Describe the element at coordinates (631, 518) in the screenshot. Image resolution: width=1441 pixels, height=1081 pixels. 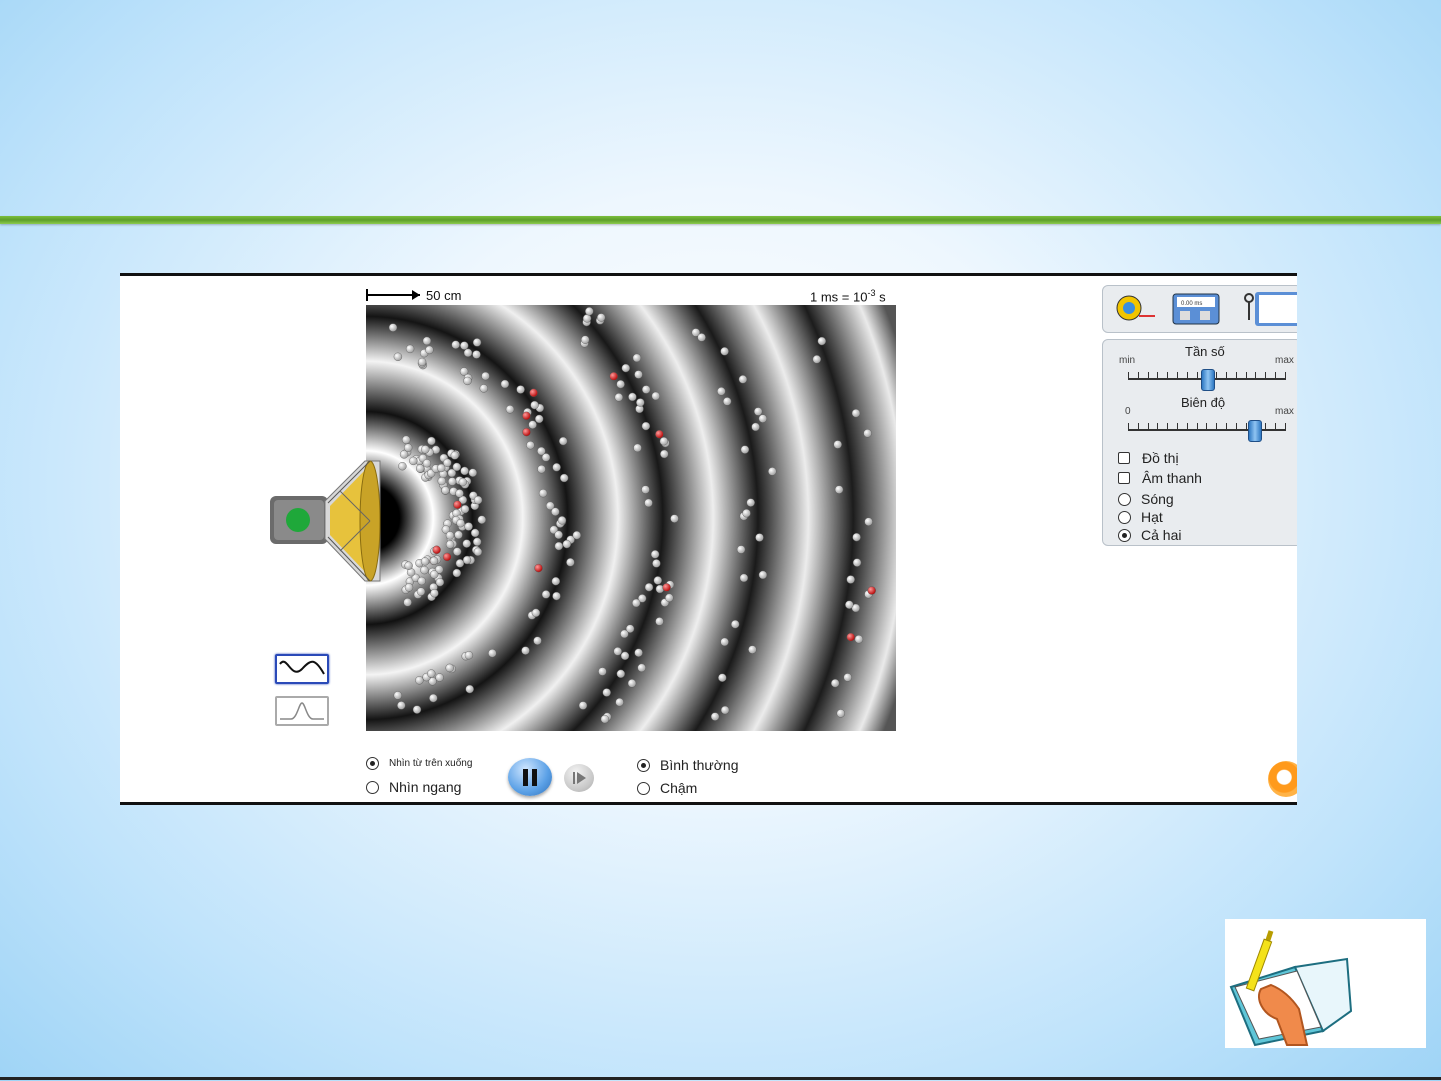
I see `wave-field` at that location.